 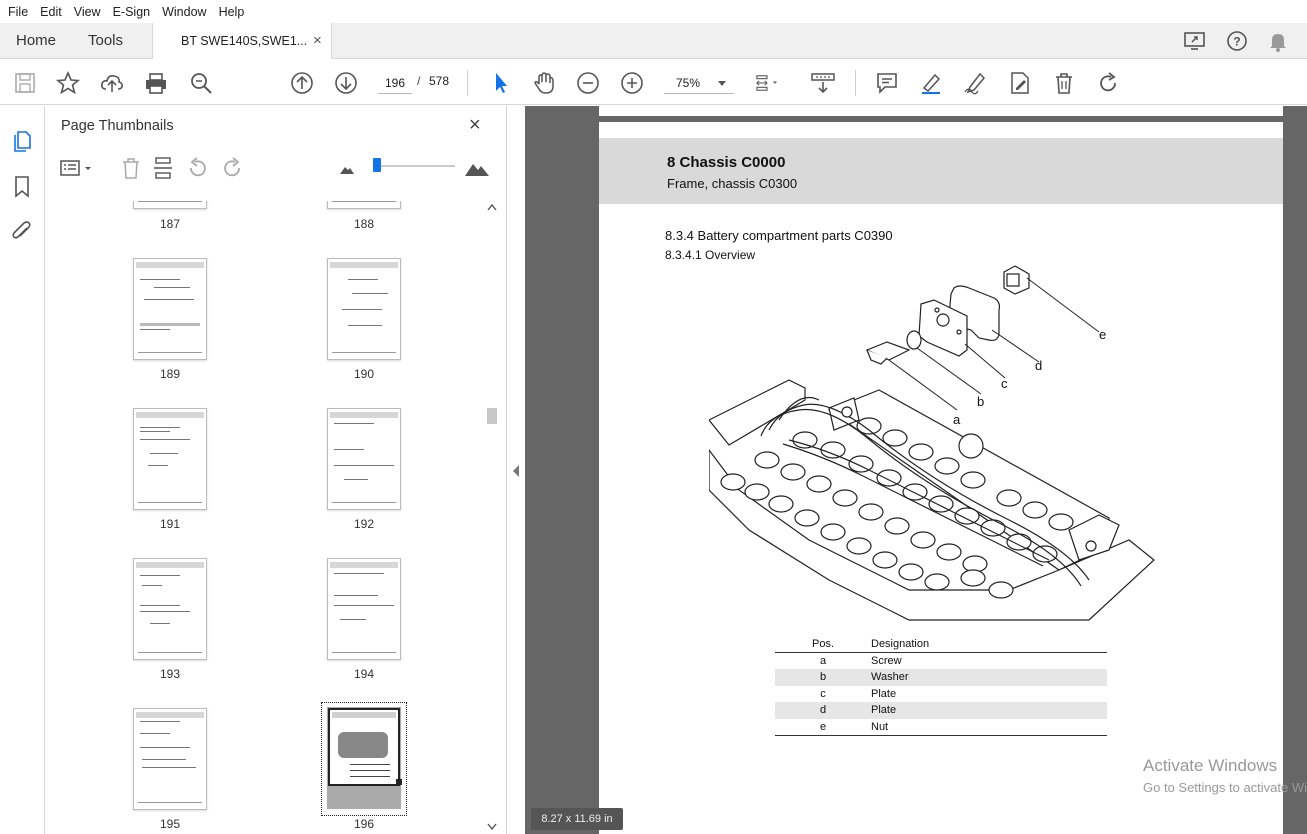 I want to click on thumbnail-label: 195, so click(x=170, y=824).